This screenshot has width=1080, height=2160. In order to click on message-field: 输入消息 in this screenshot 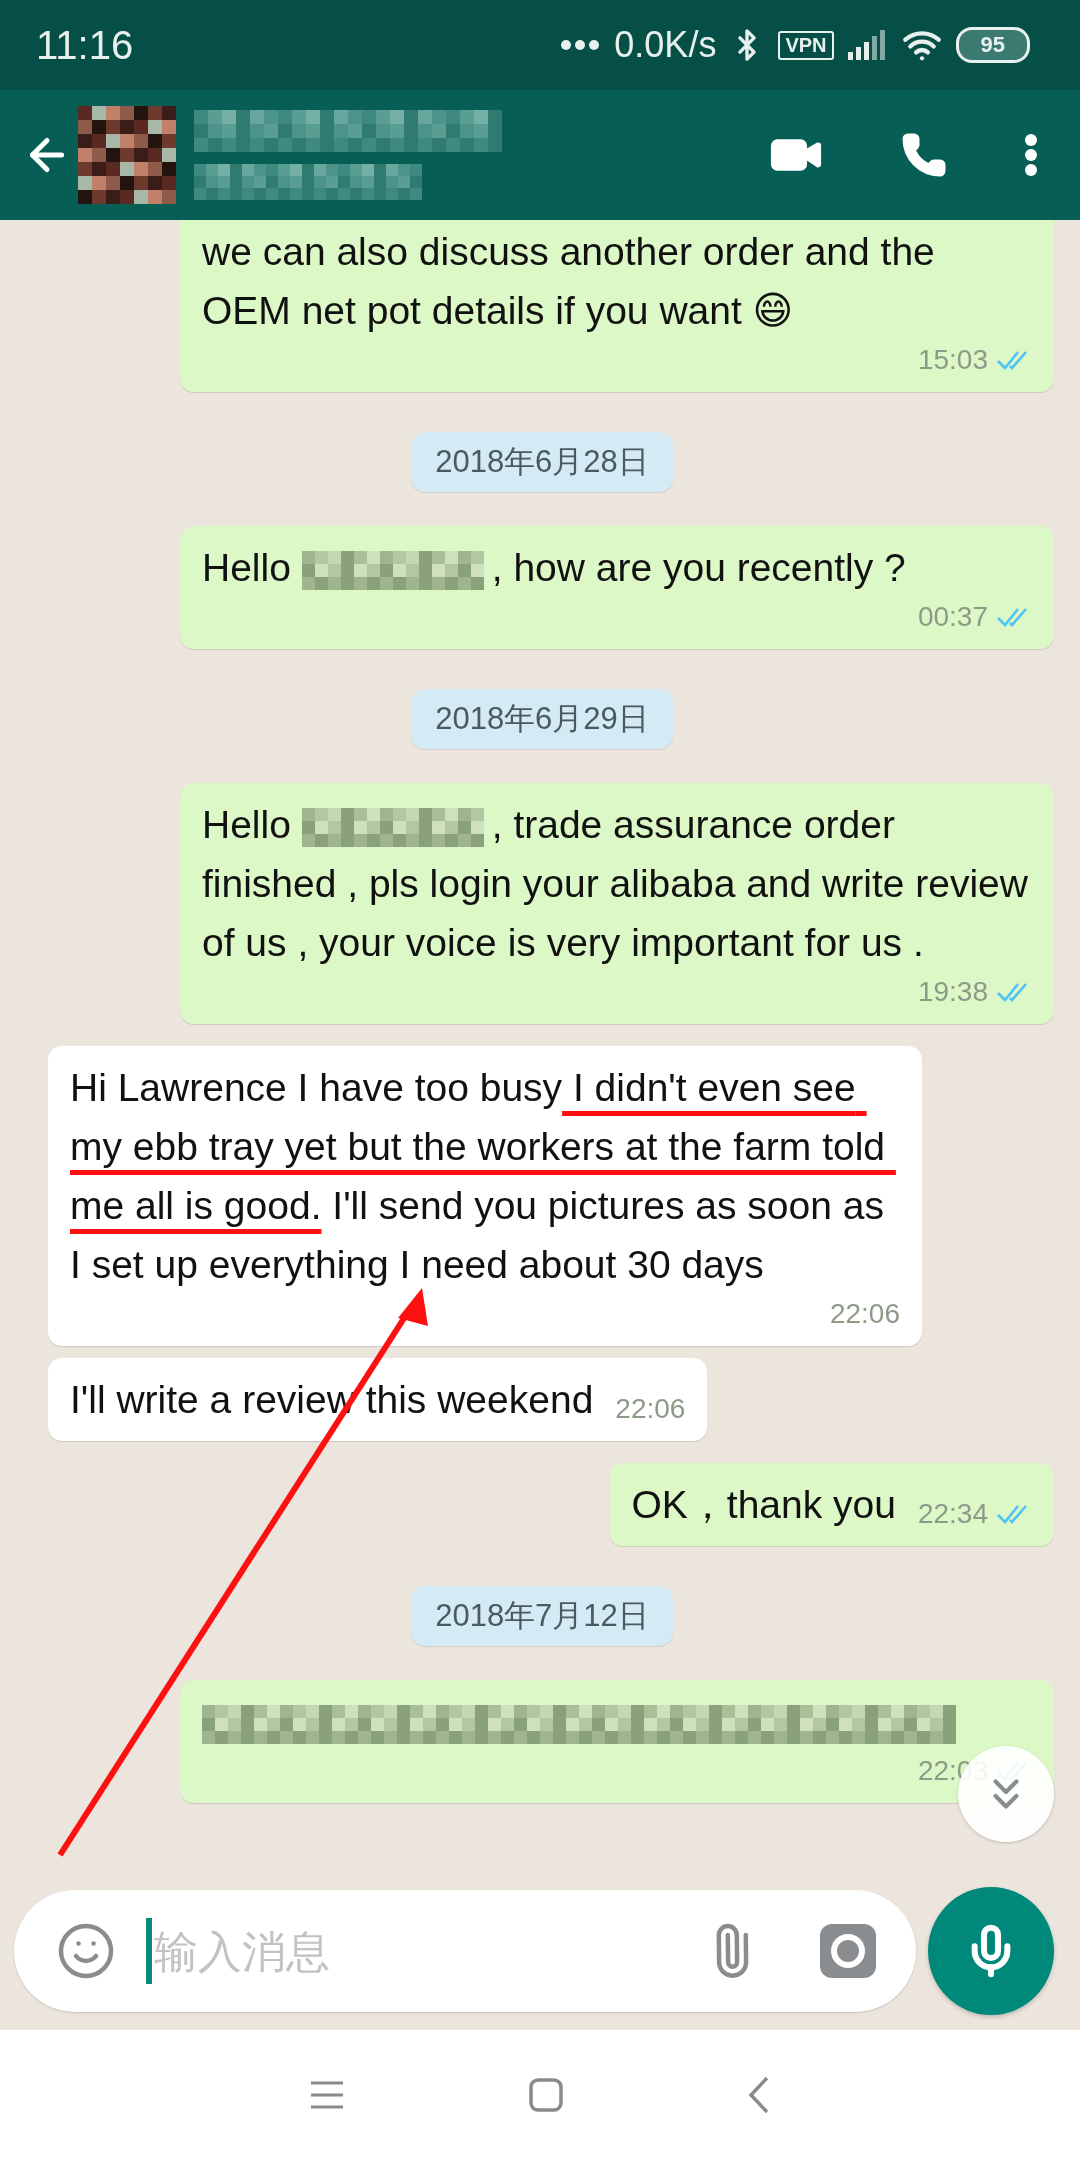, I will do `click(465, 1951)`.